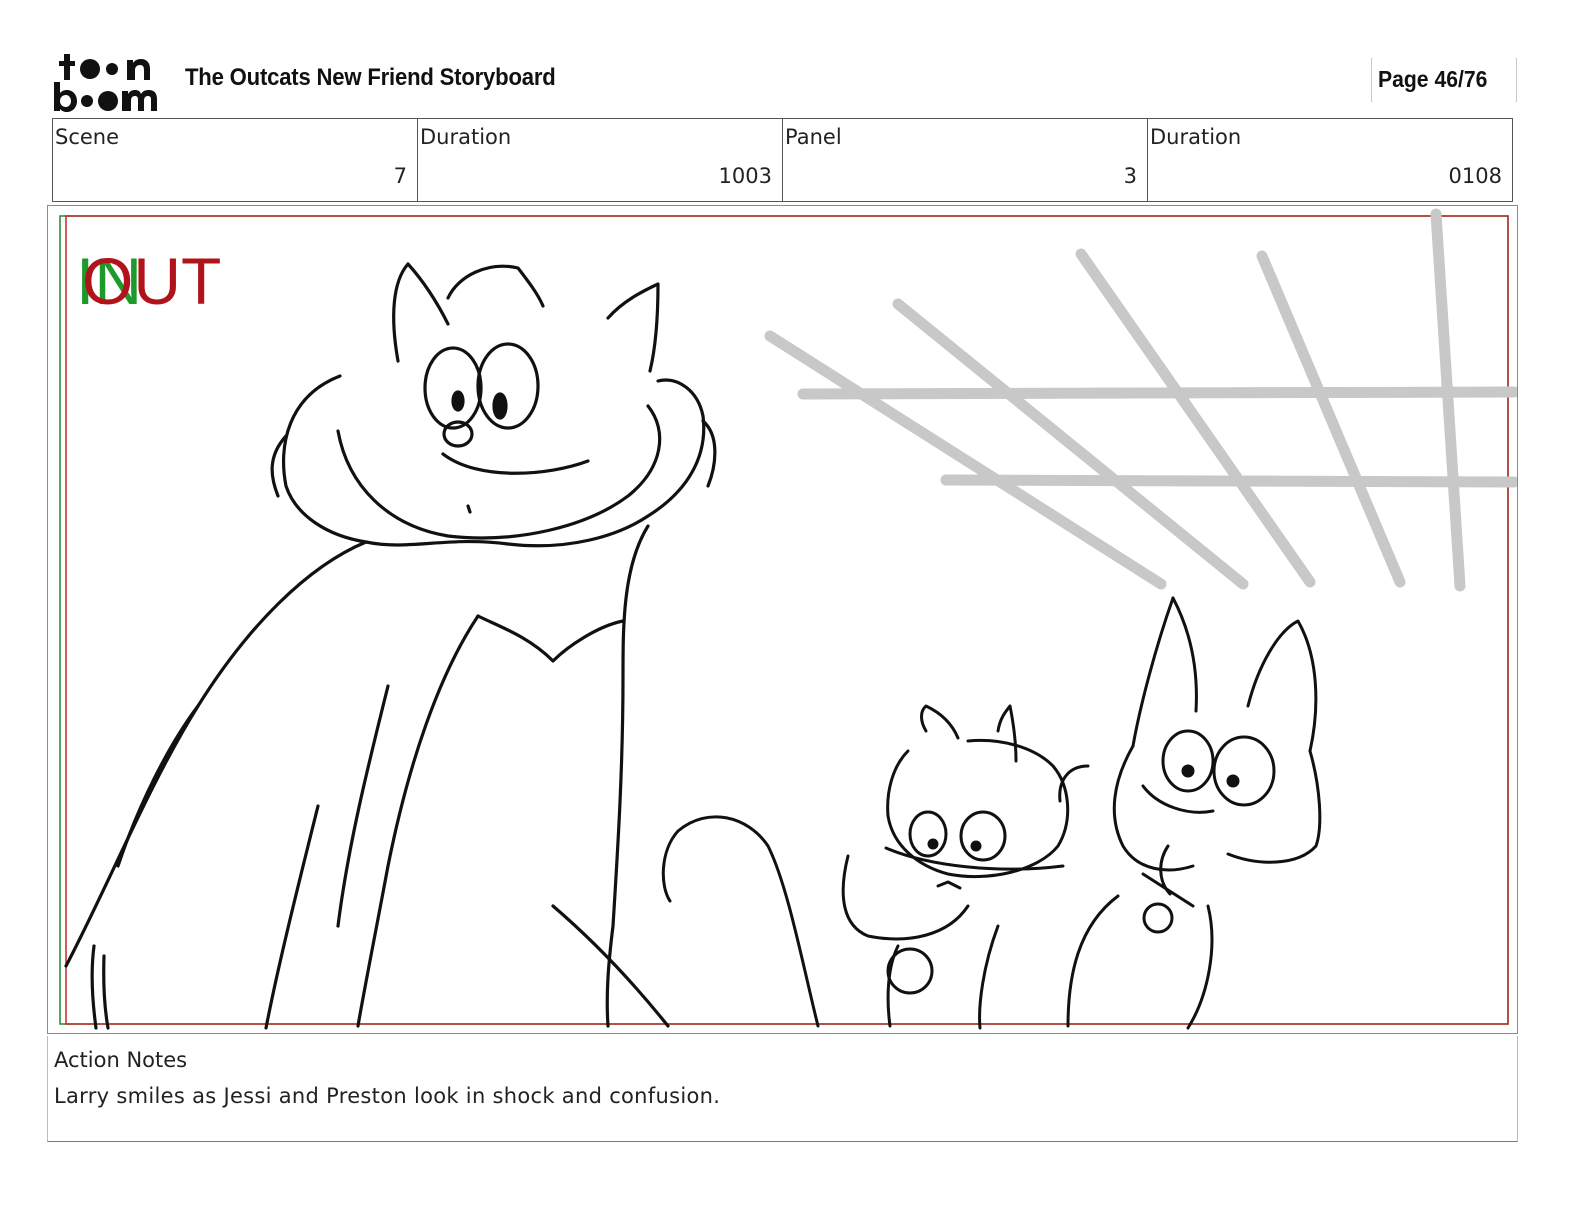 This screenshot has width=1584, height=1224. Describe the element at coordinates (991, 813) in the screenshot. I see `jessi-preston-sketch` at that location.